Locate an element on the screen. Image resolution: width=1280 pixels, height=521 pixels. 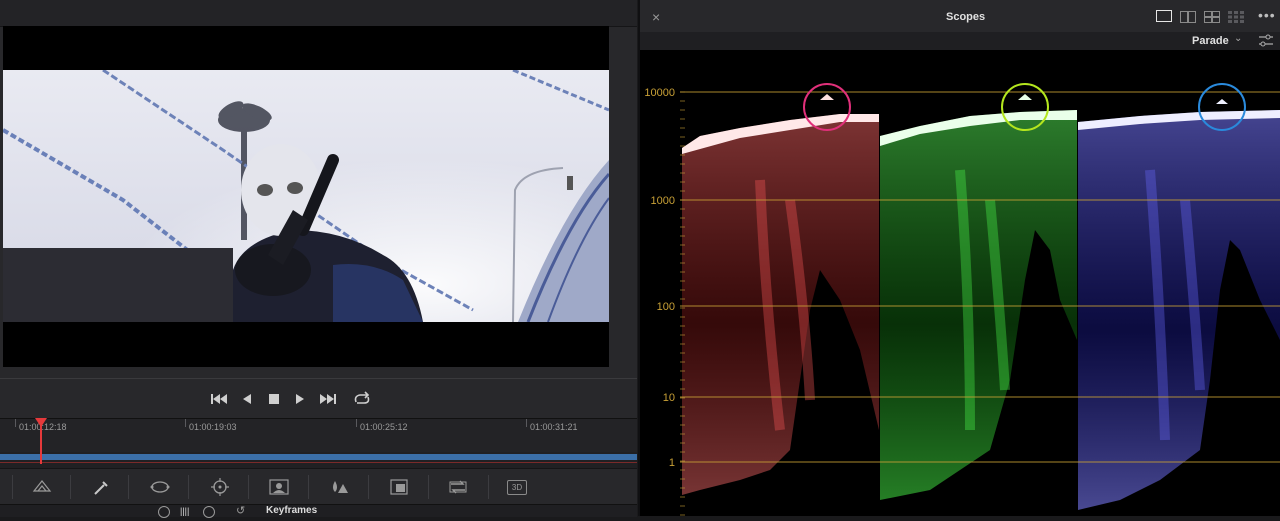
tracker-icon is located at coordinates (220, 487).